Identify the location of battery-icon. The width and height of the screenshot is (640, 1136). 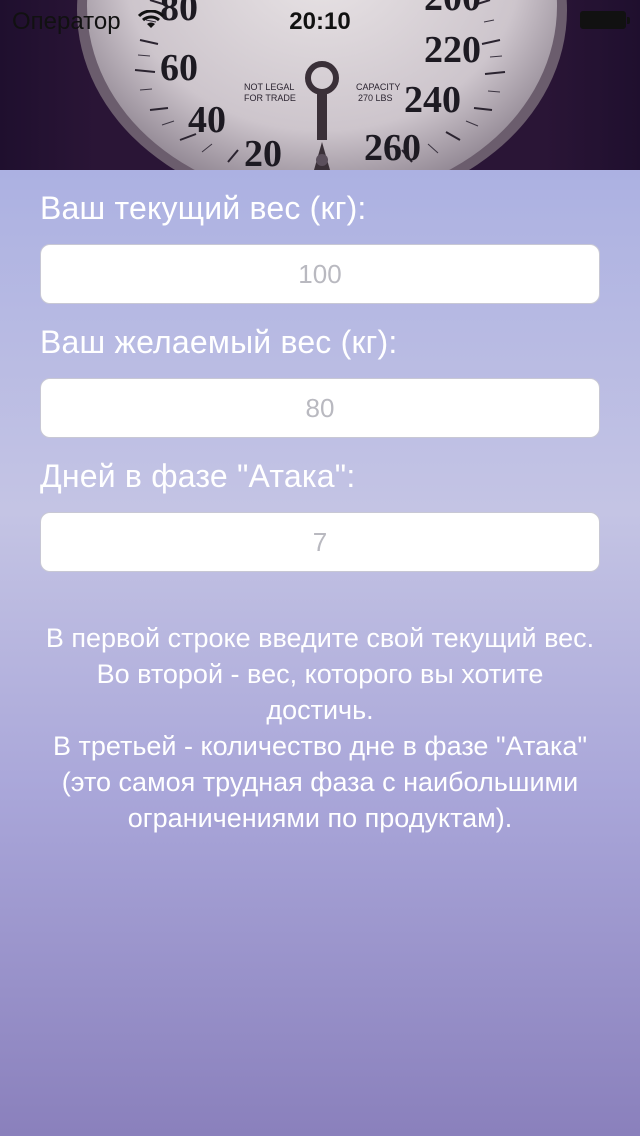
(605, 20).